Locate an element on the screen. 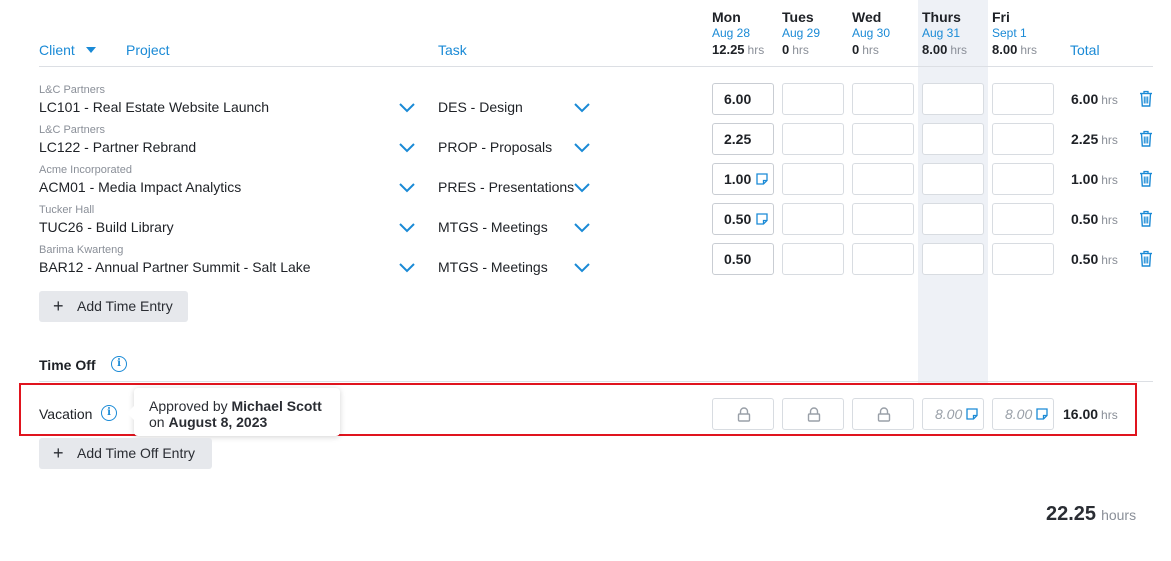 This screenshot has width=1171, height=561. entry-task: DES - Design is located at coordinates (480, 107).